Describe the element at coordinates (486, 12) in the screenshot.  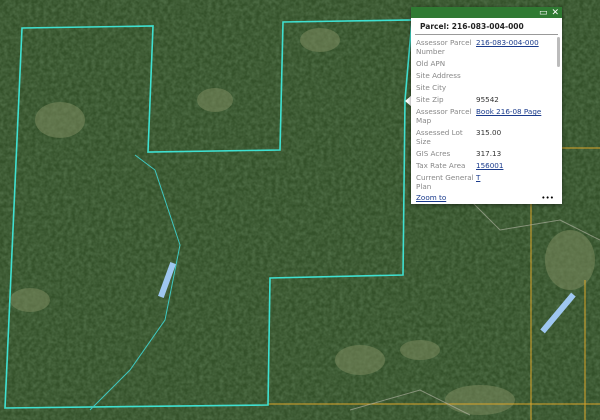
I see `popup-header: ▭ ✕` at that location.